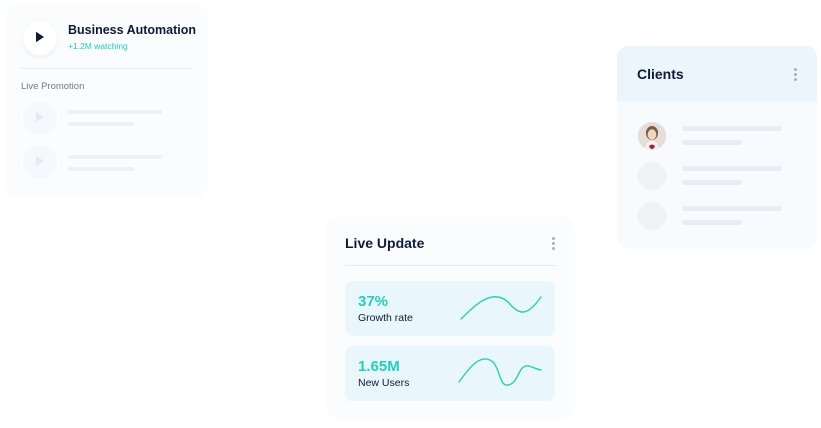  Describe the element at coordinates (652, 136) in the screenshot. I see `client-avatar` at that location.